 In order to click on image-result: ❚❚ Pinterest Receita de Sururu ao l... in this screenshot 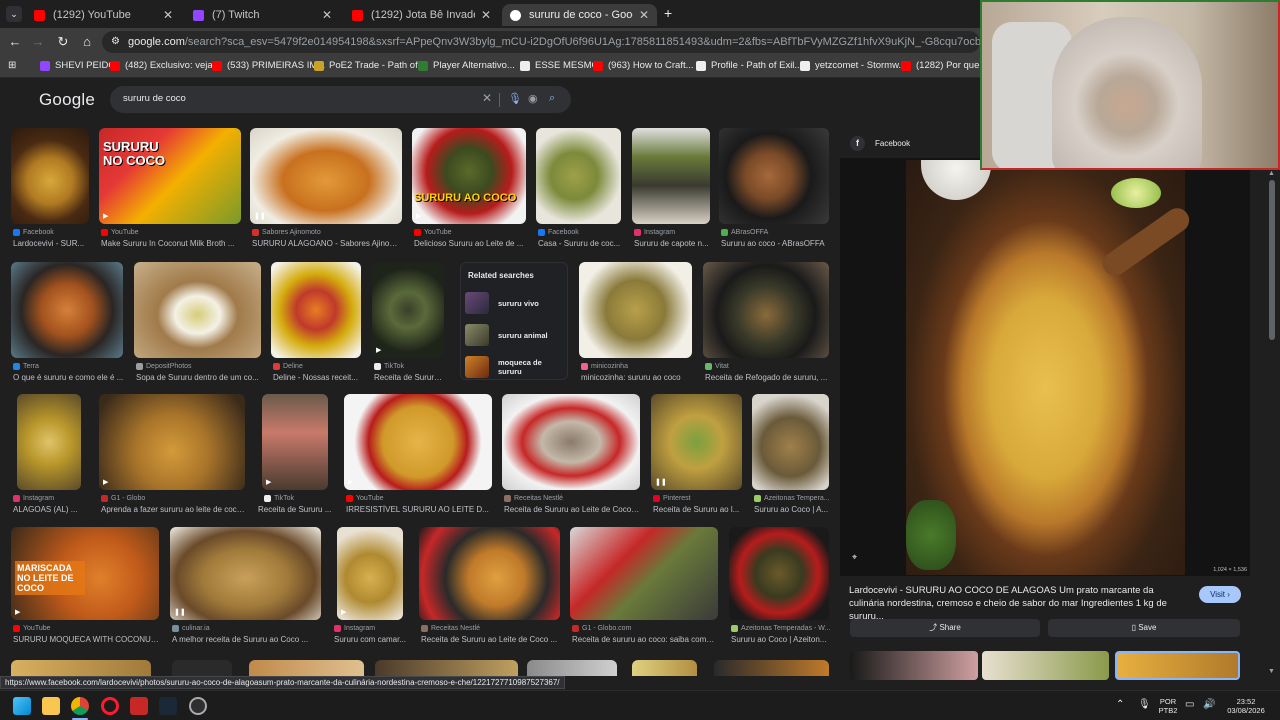, I will do `click(696, 454)`.